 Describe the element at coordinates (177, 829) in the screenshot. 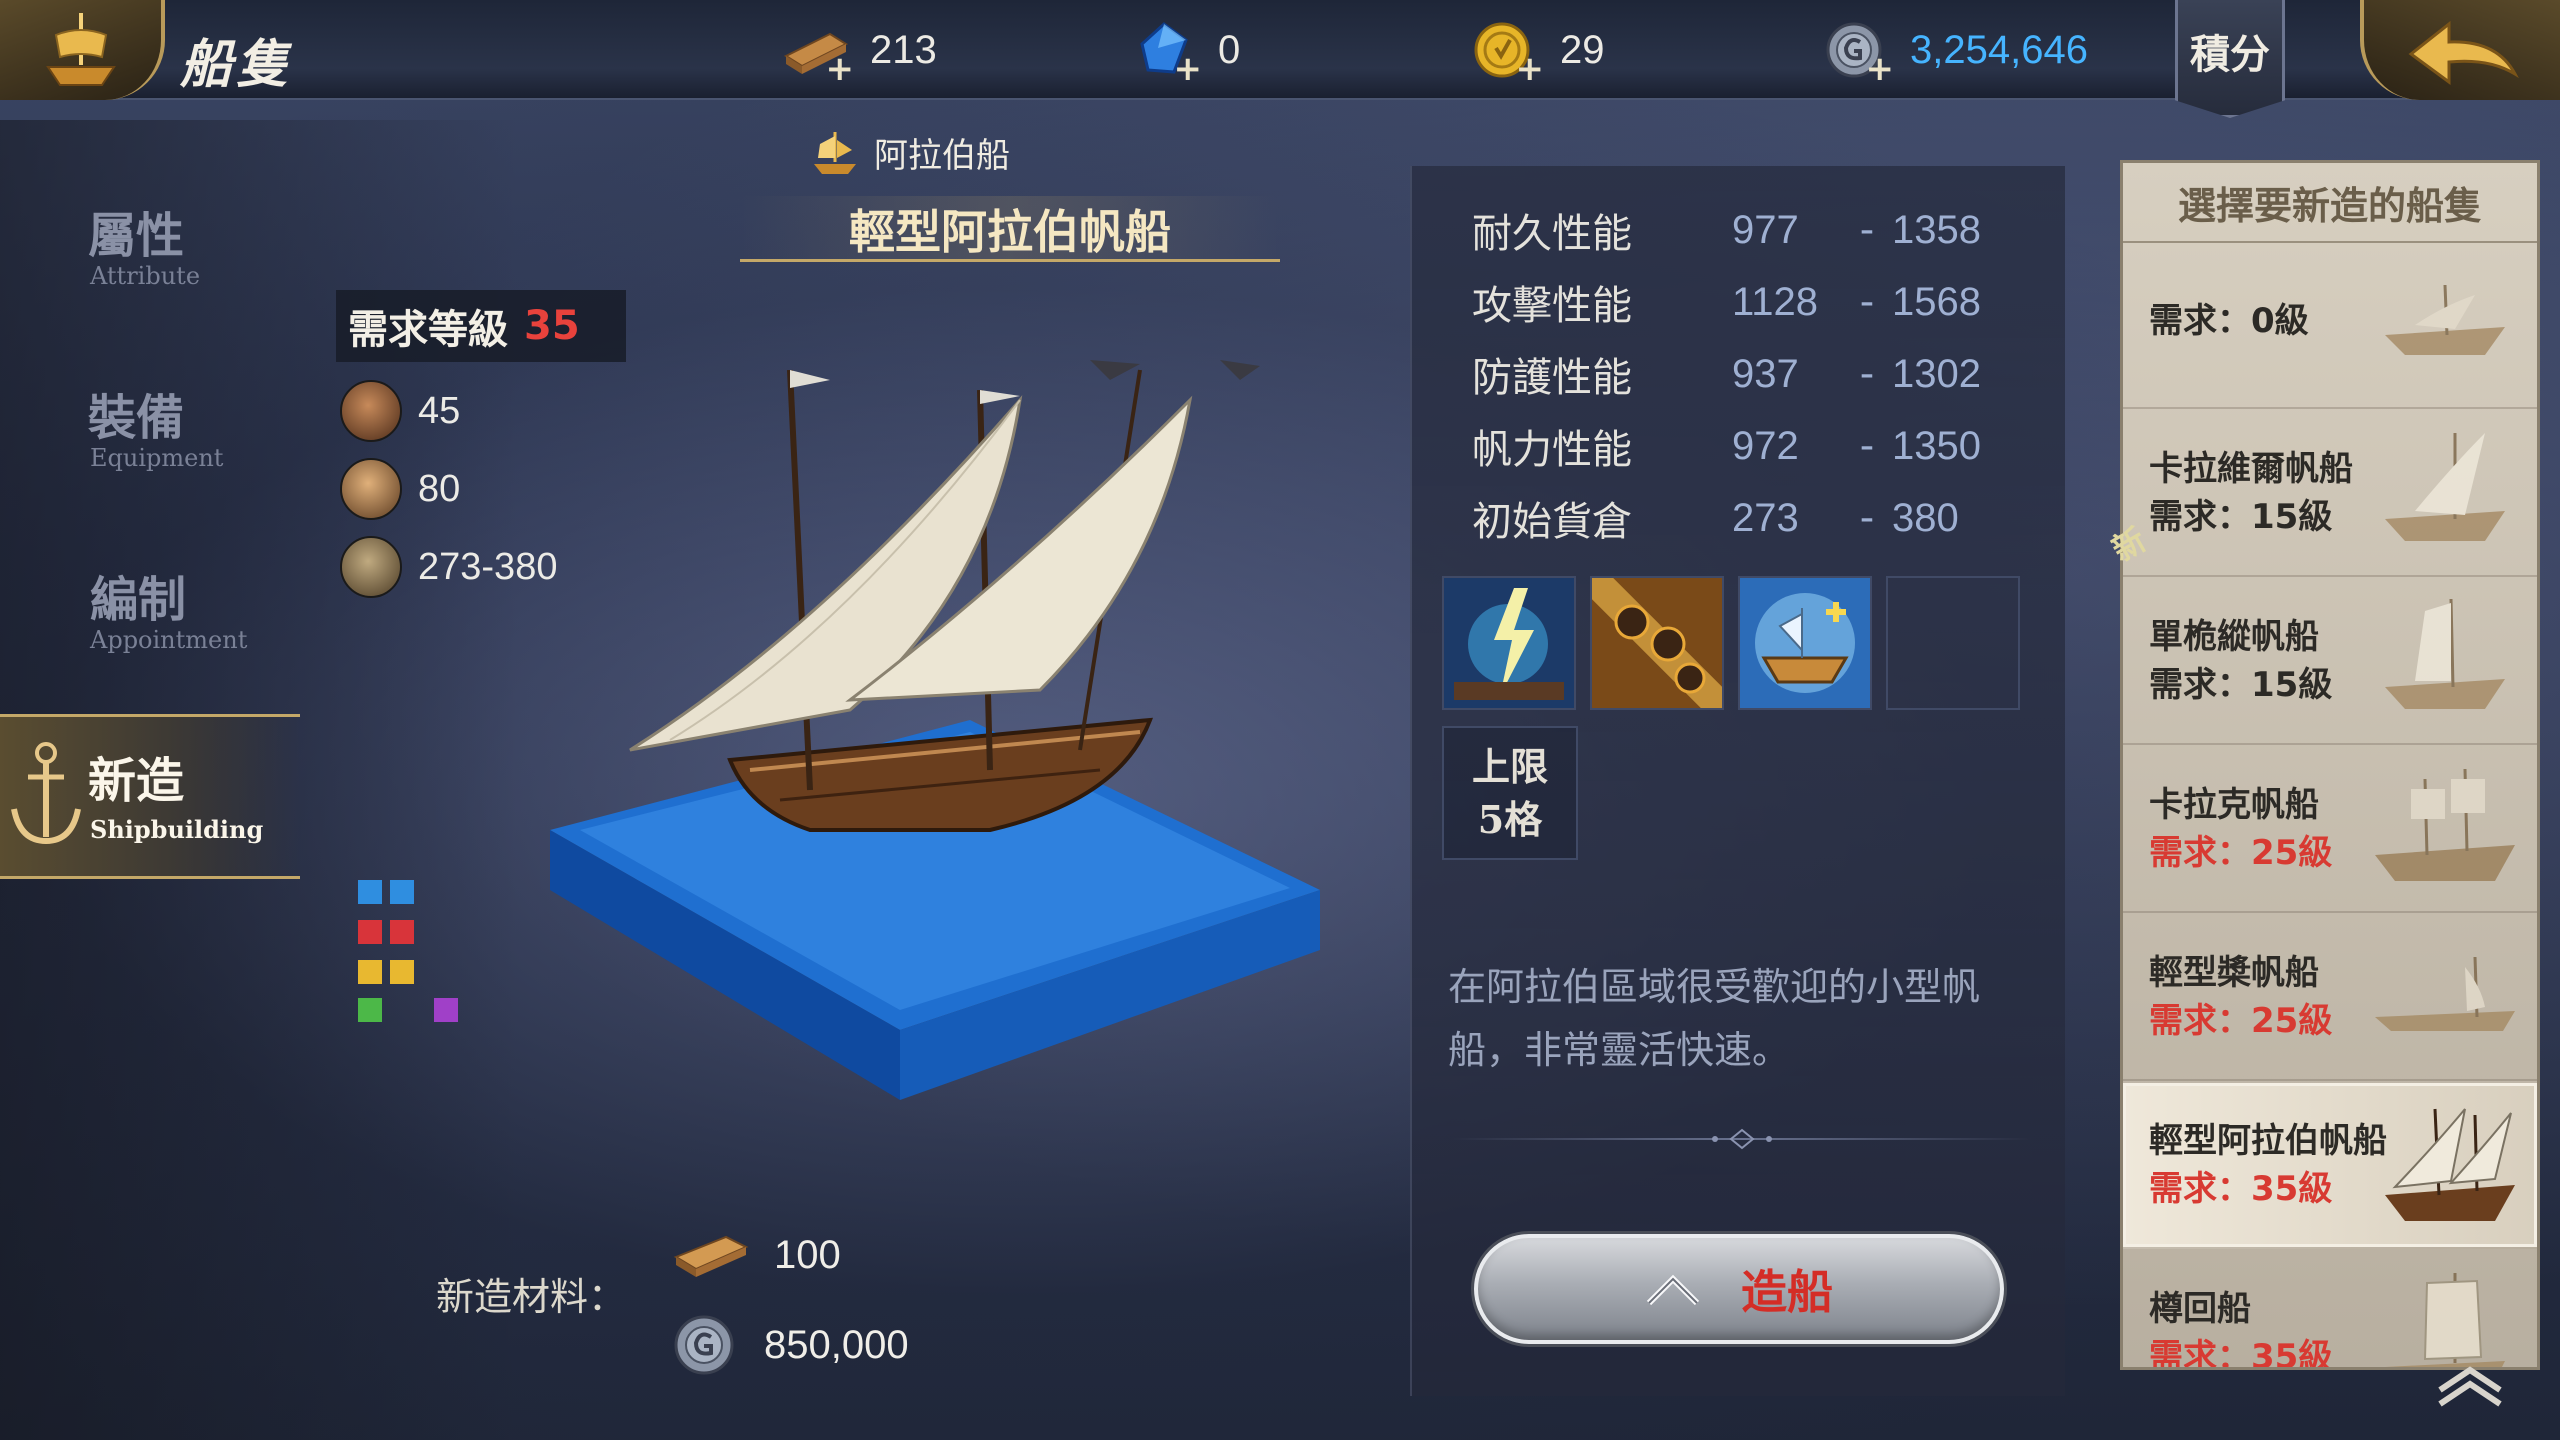

I see `nav-shipbuilding-sublabel: Shipbuilding` at that location.